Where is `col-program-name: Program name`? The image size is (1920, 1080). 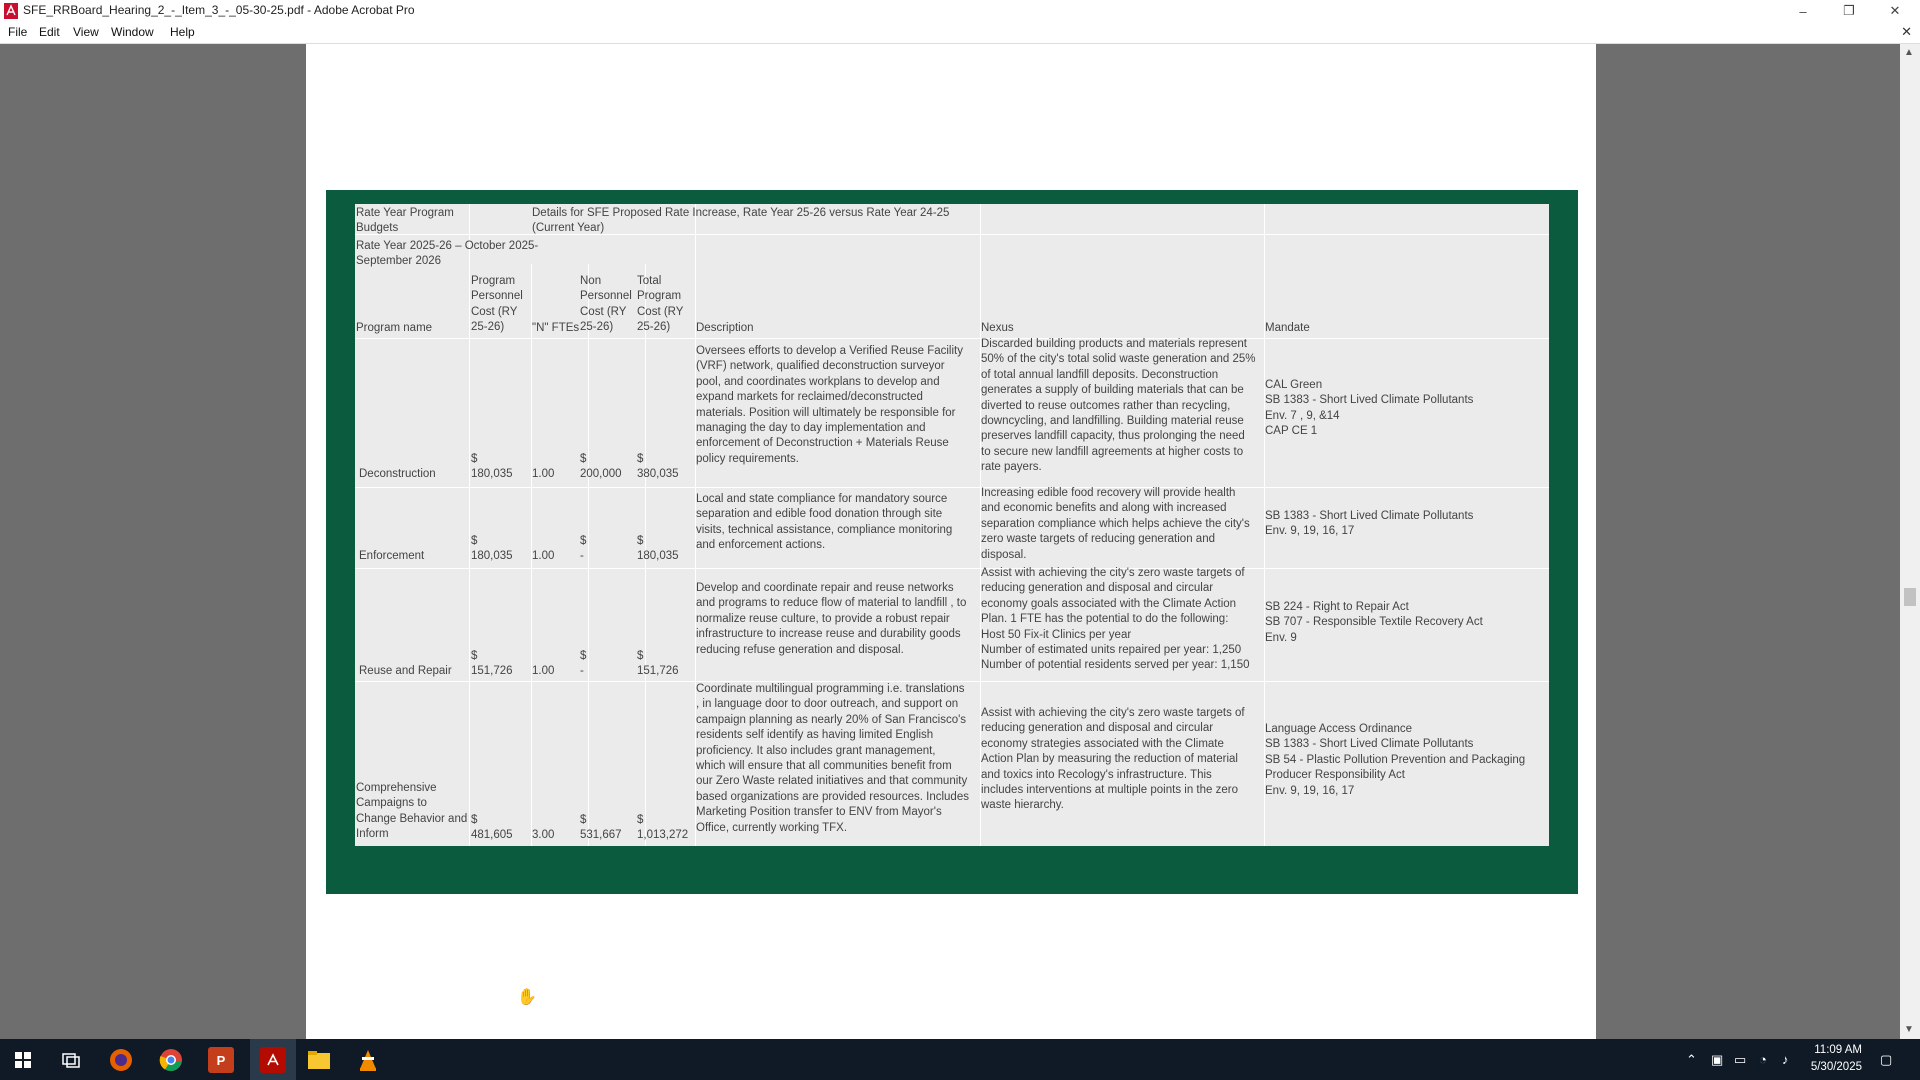 col-program-name: Program name is located at coordinates (394, 328).